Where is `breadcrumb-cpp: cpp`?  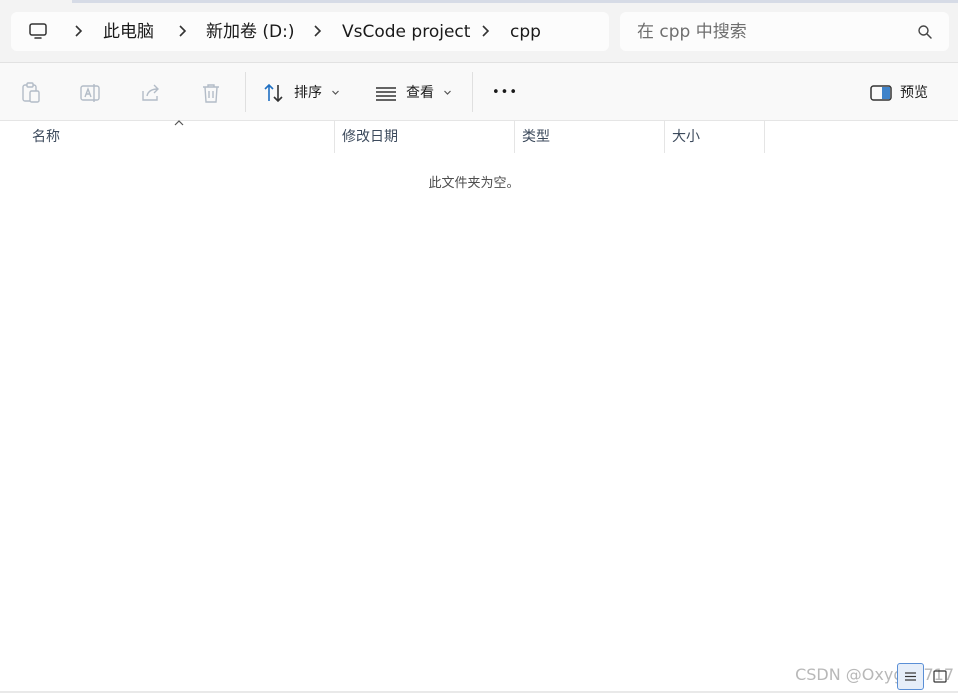 breadcrumb-cpp: cpp is located at coordinates (525, 32).